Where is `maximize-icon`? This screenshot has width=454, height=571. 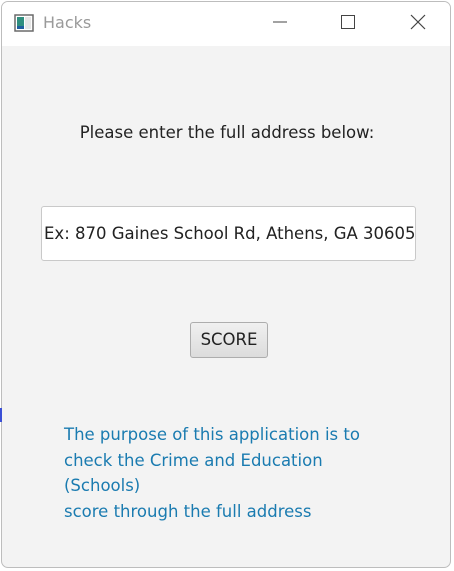 maximize-icon is located at coordinates (348, 24).